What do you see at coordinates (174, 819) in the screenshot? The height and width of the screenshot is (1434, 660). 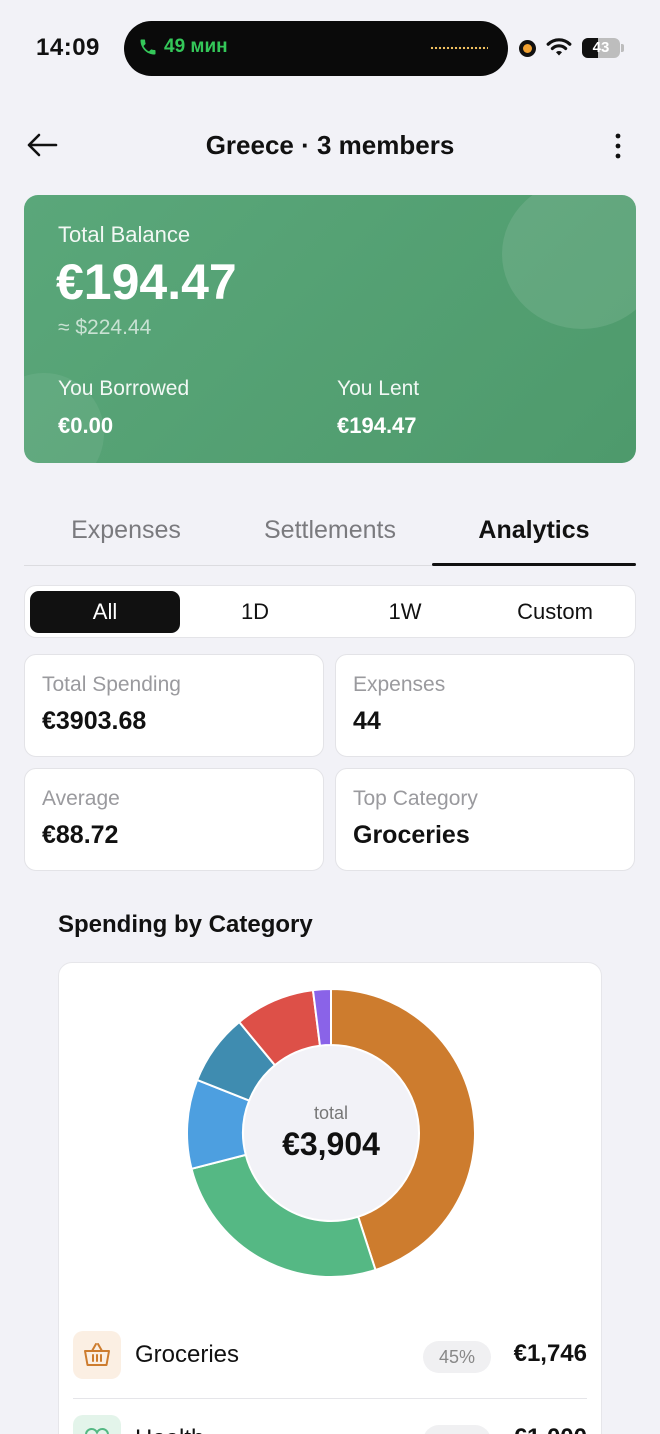 I see `stat-card-average: Average €88.72` at bounding box center [174, 819].